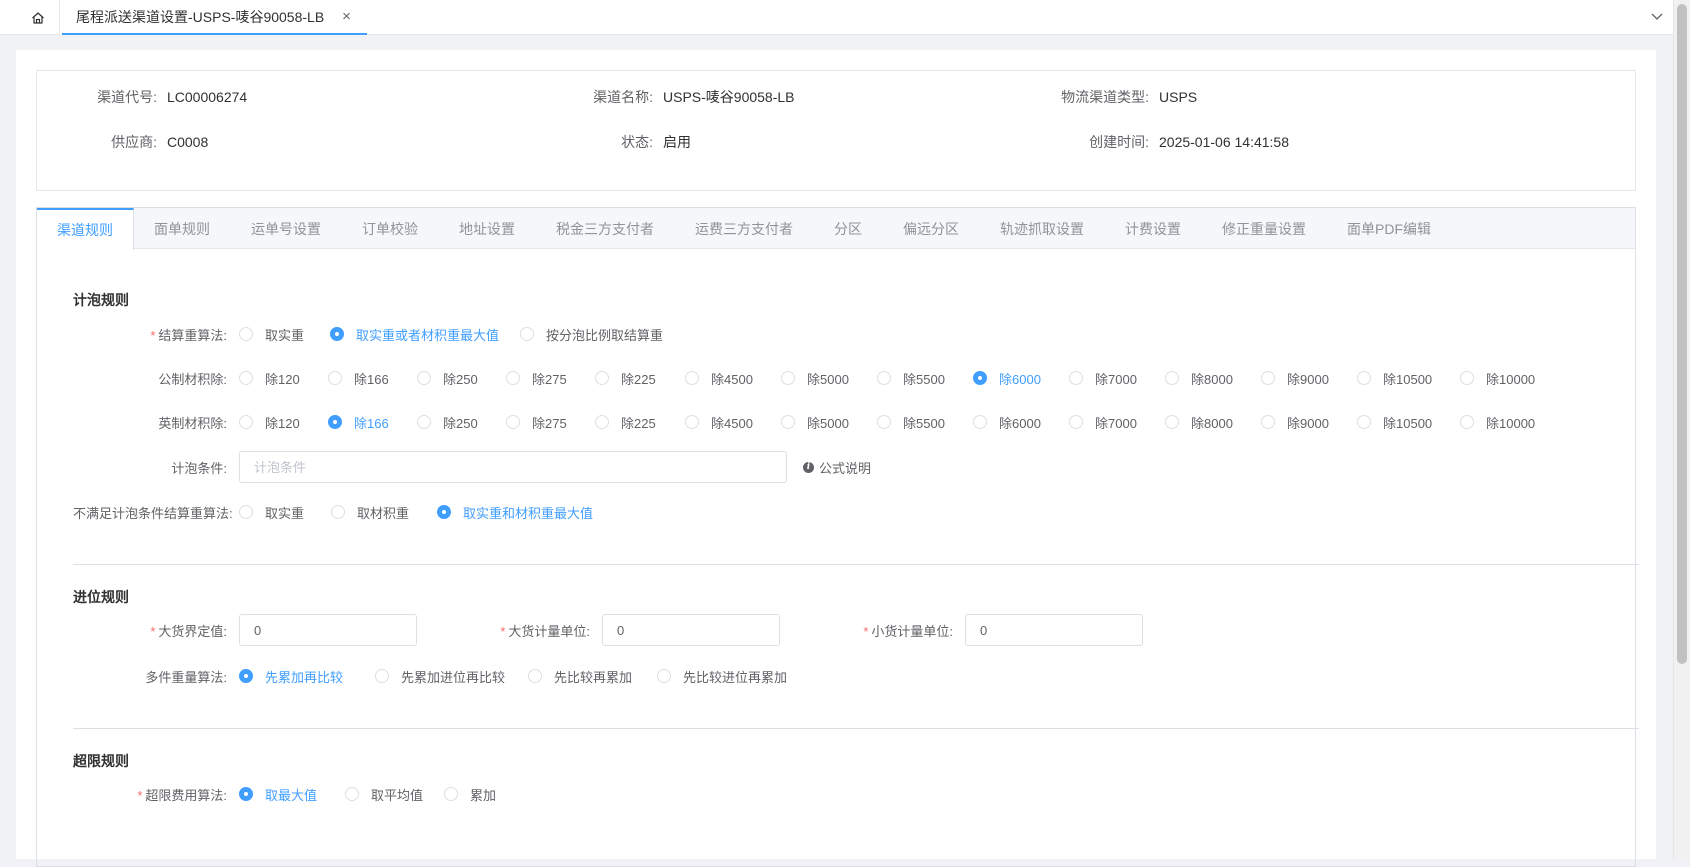 The height and width of the screenshot is (867, 1690). I want to click on r-weight-option: 按分泡比例取结算重, so click(600, 334).